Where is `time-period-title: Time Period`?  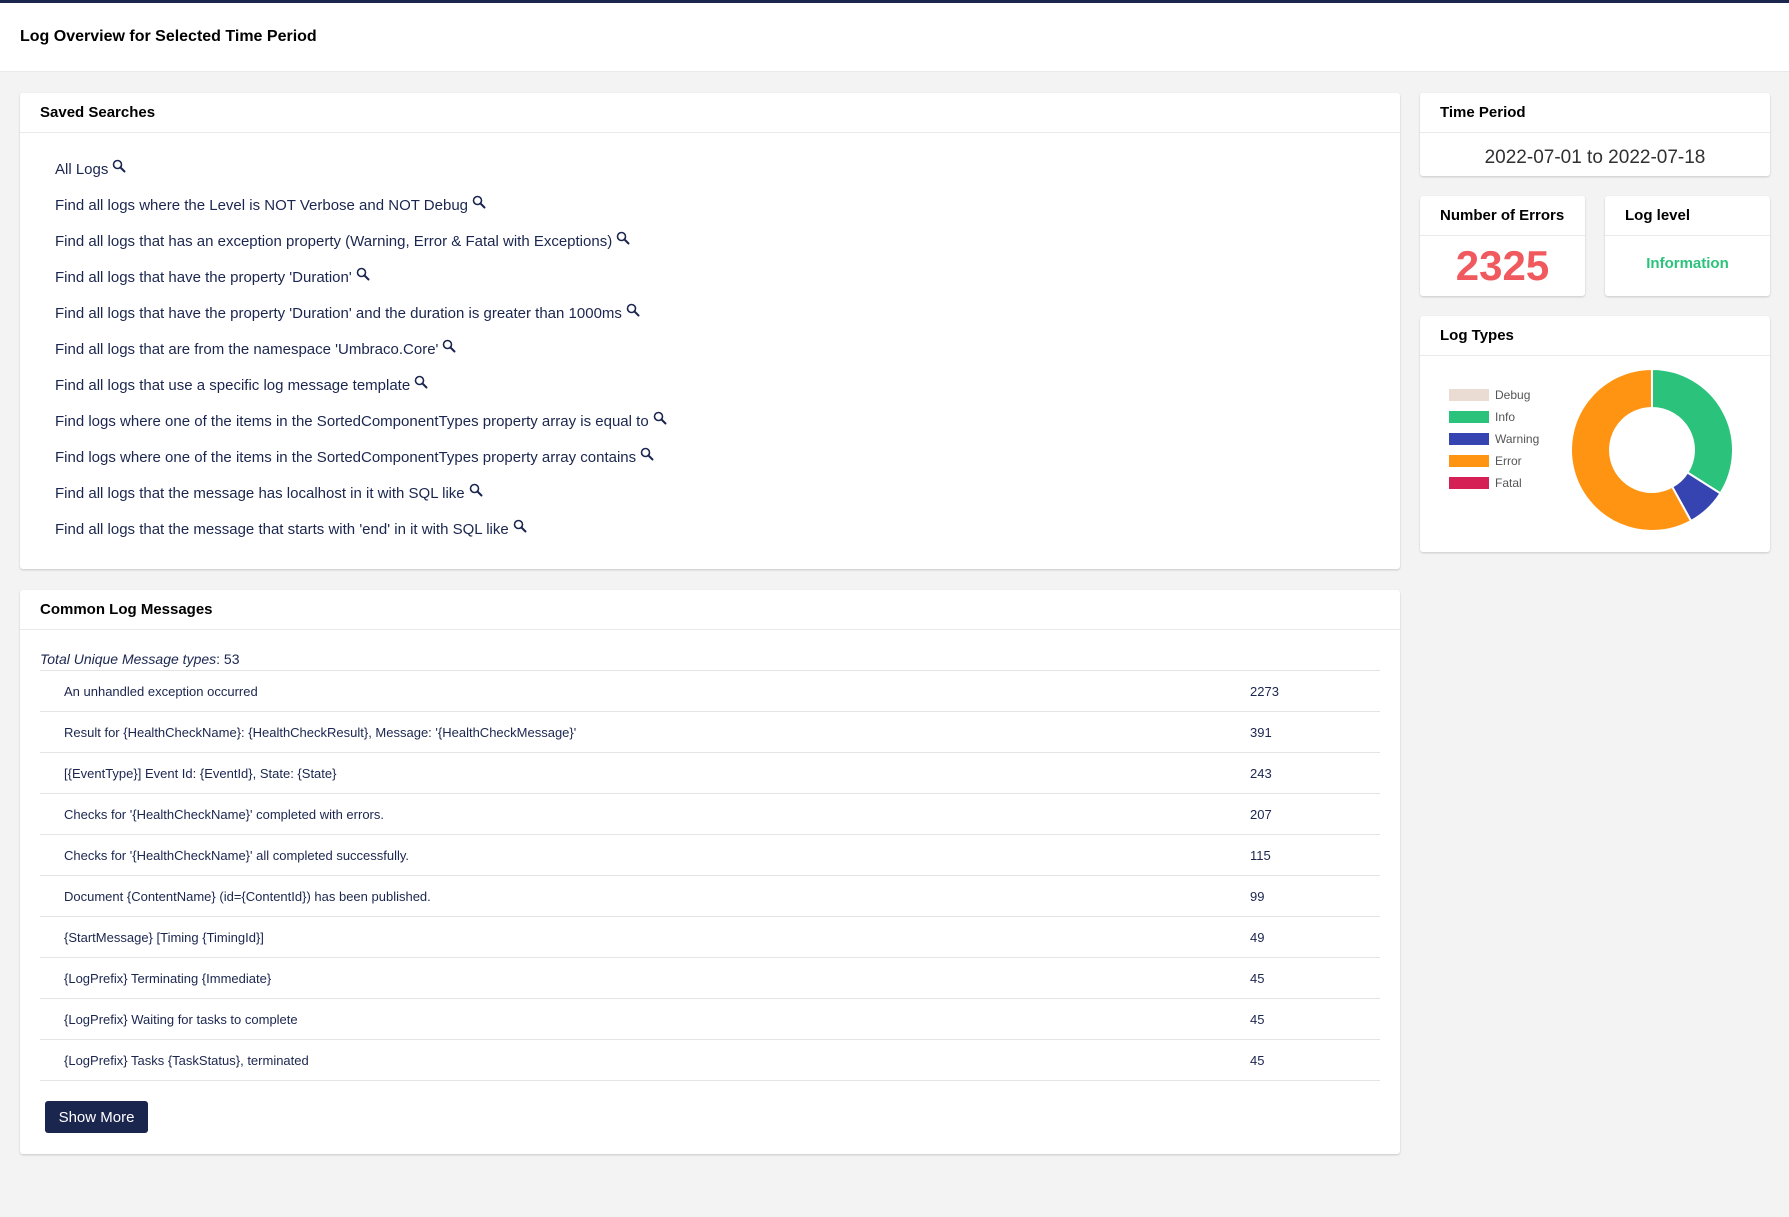 time-period-title: Time Period is located at coordinates (1595, 113).